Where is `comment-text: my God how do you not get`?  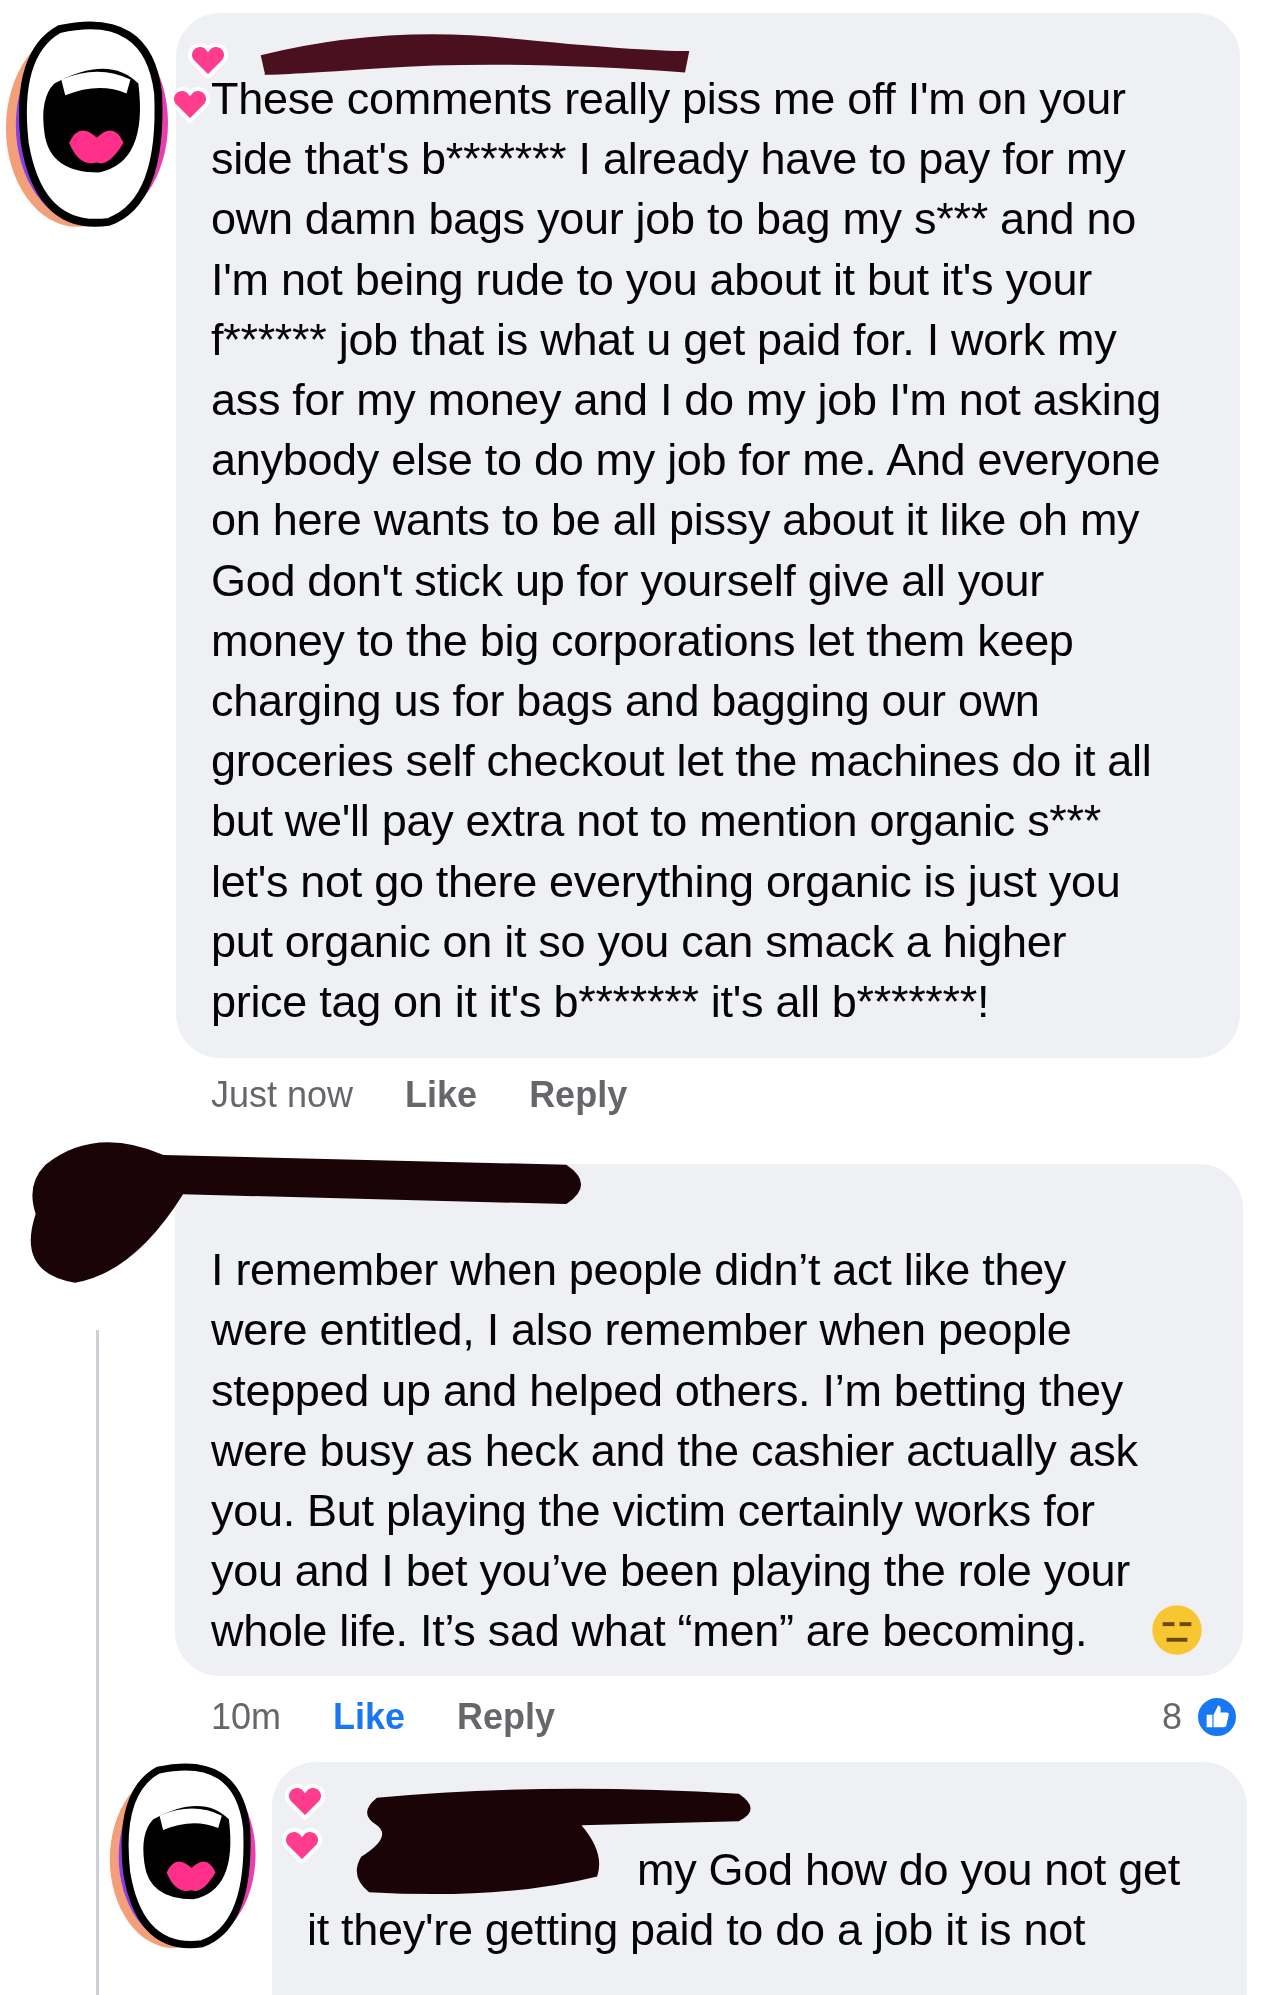
comment-text: my God how do you not get is located at coordinates (908, 1869).